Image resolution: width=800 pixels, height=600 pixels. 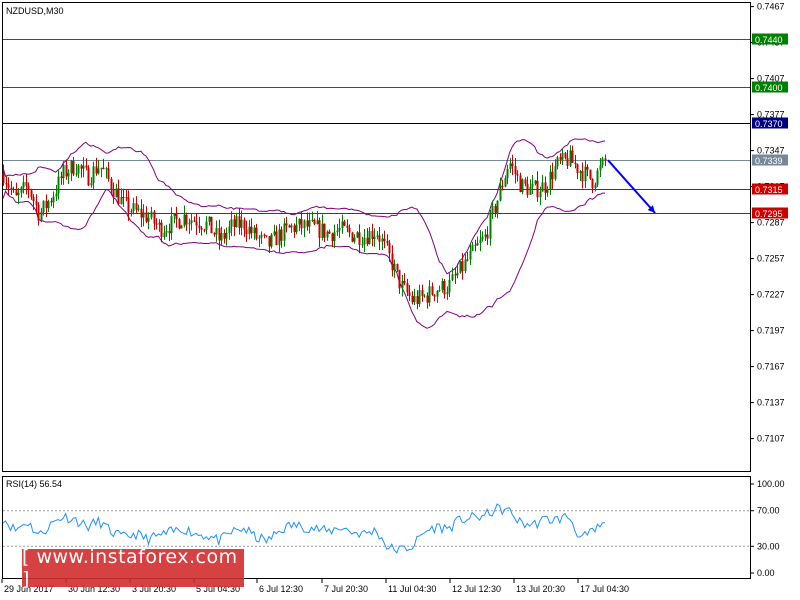 What do you see at coordinates (769, 214) in the screenshot?
I see `price-line-label-5: 0.7295` at bounding box center [769, 214].